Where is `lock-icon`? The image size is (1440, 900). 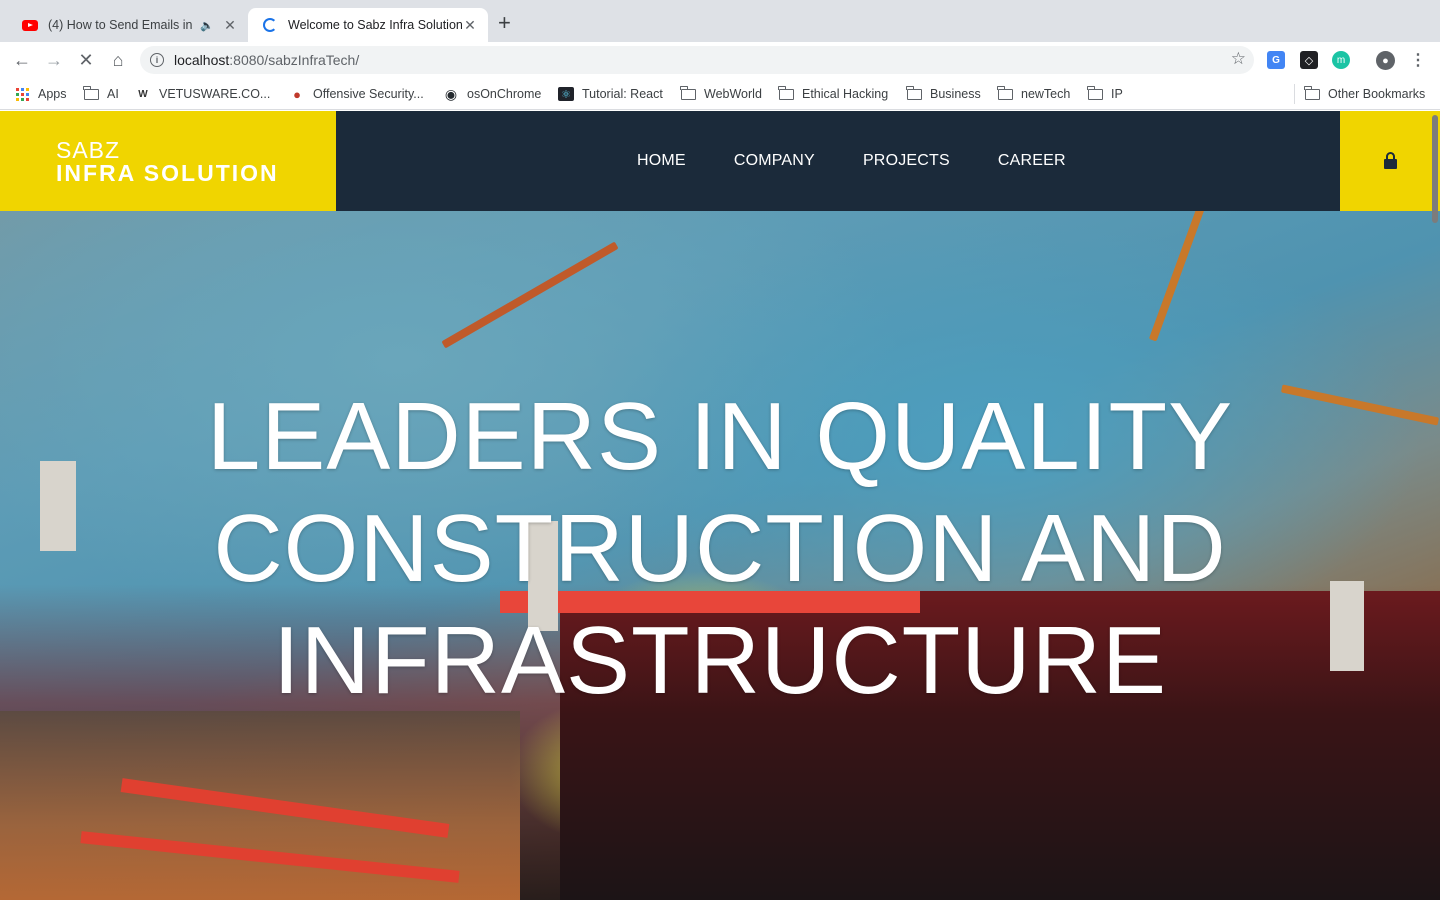
lock-icon is located at coordinates (1390, 160).